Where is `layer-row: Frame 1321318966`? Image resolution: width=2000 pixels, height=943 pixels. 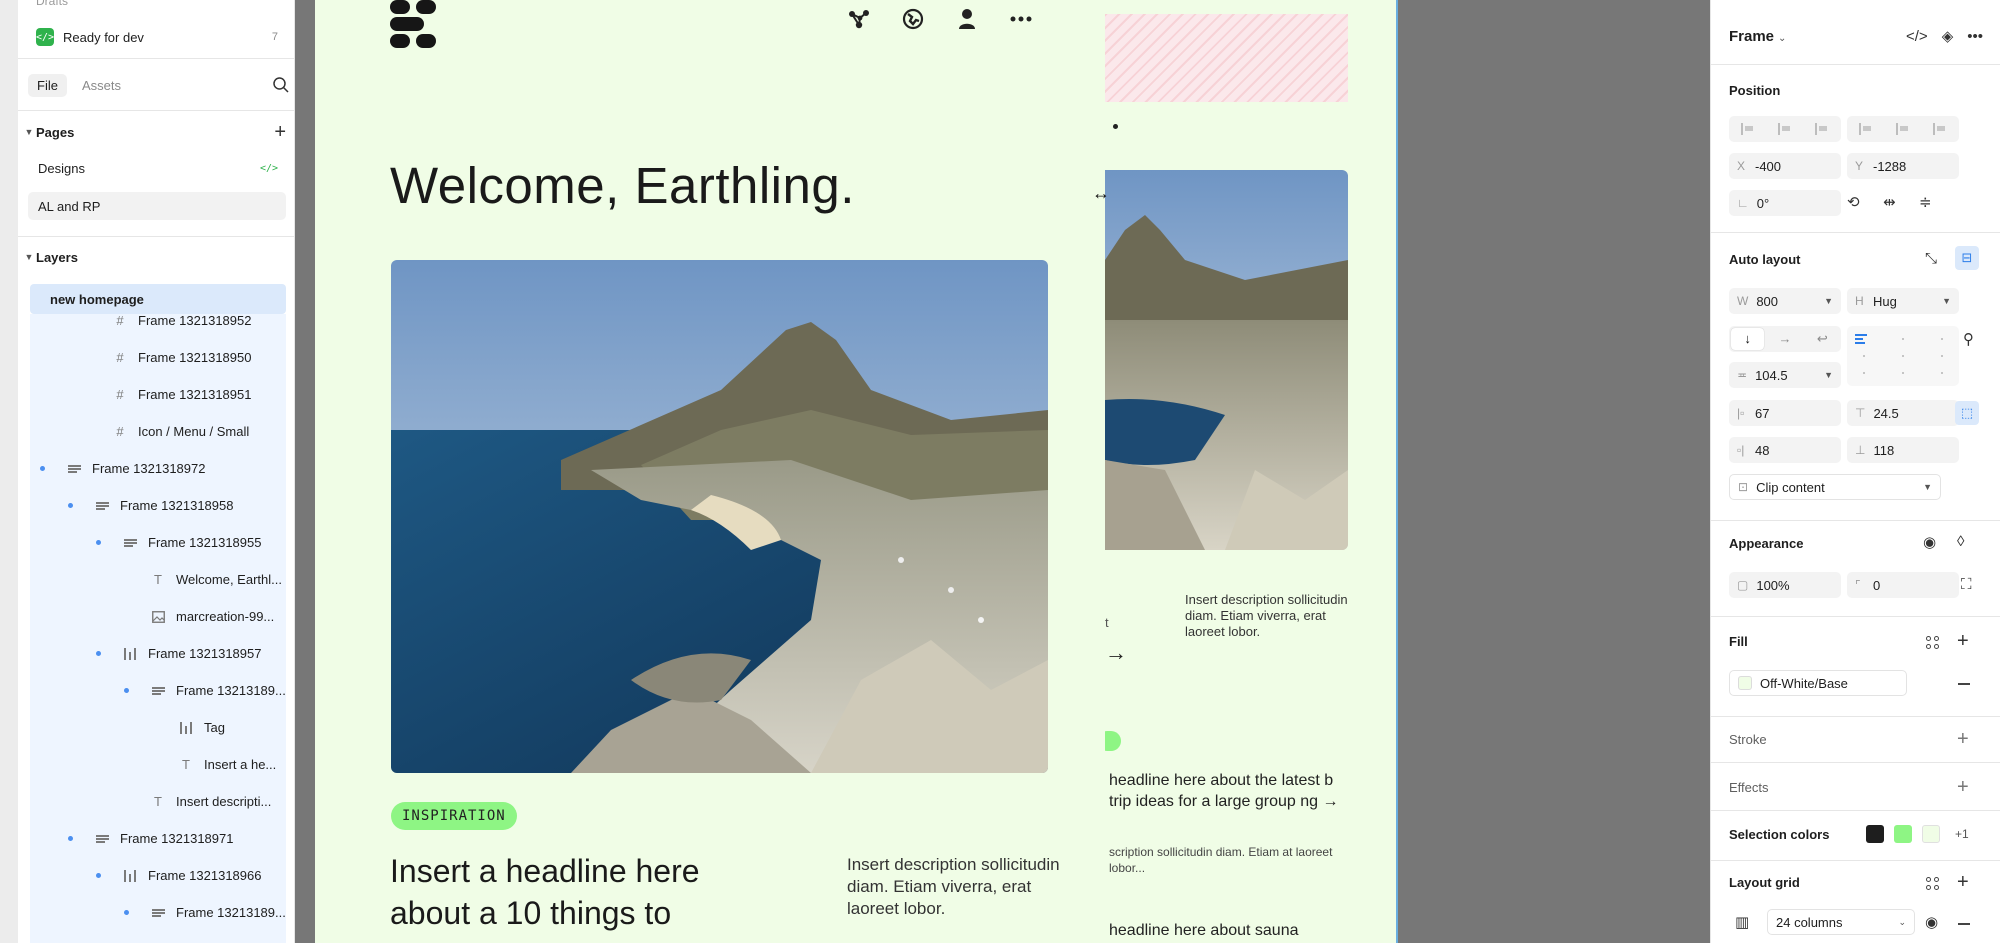
layer-row: Frame 1321318966 is located at coordinates (158, 875).